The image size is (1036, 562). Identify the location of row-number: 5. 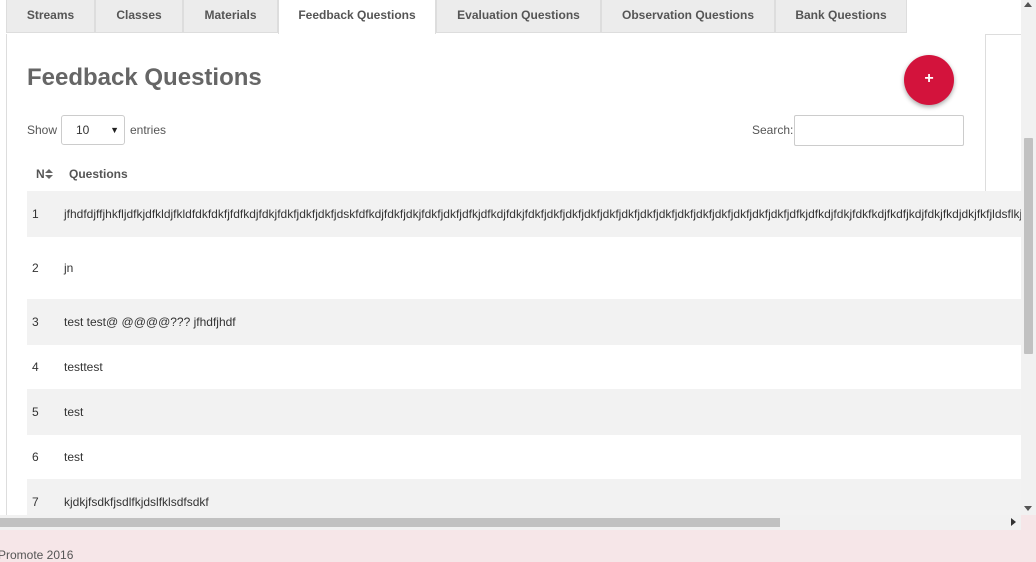
(35, 412).